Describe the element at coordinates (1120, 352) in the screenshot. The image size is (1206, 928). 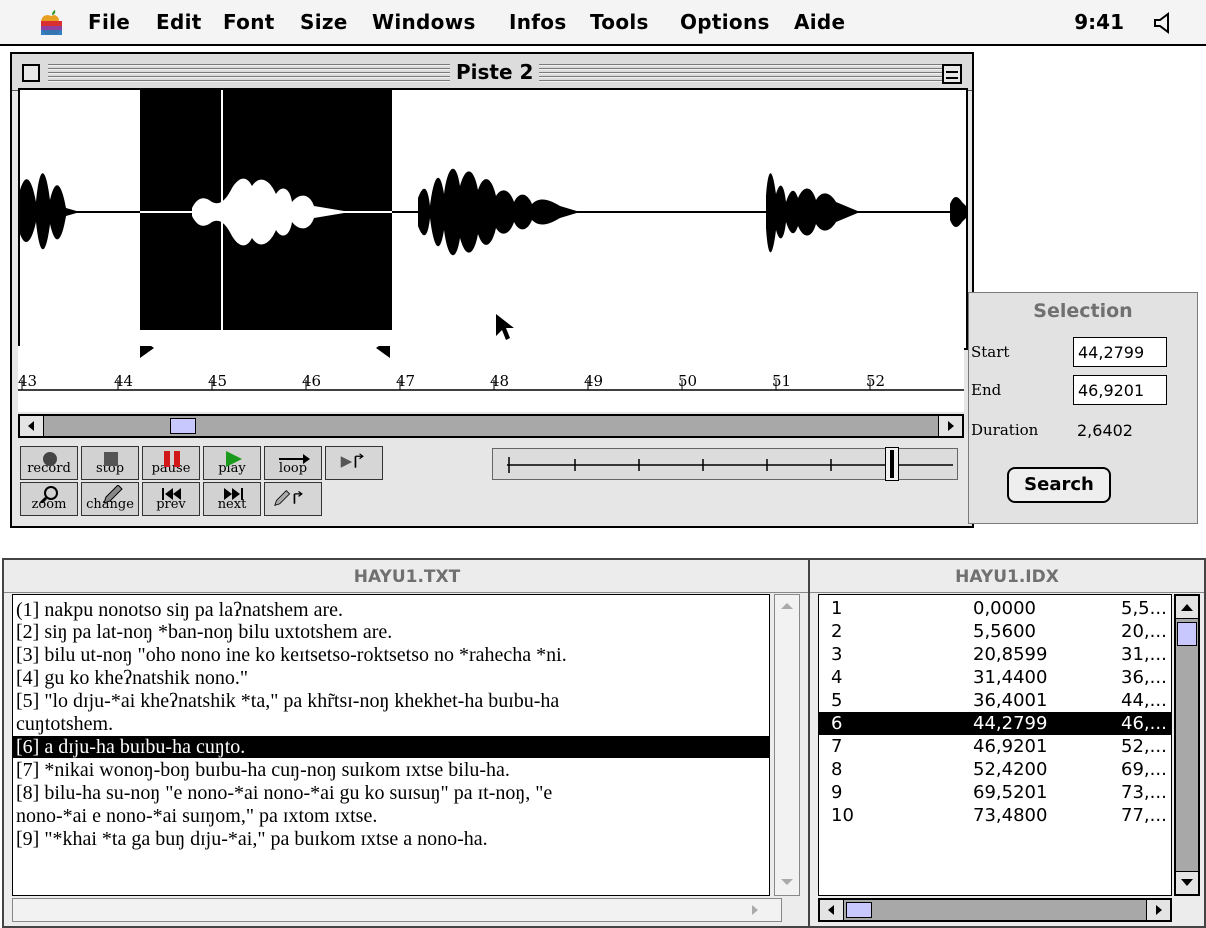
I see `start-field: 44,2799` at that location.